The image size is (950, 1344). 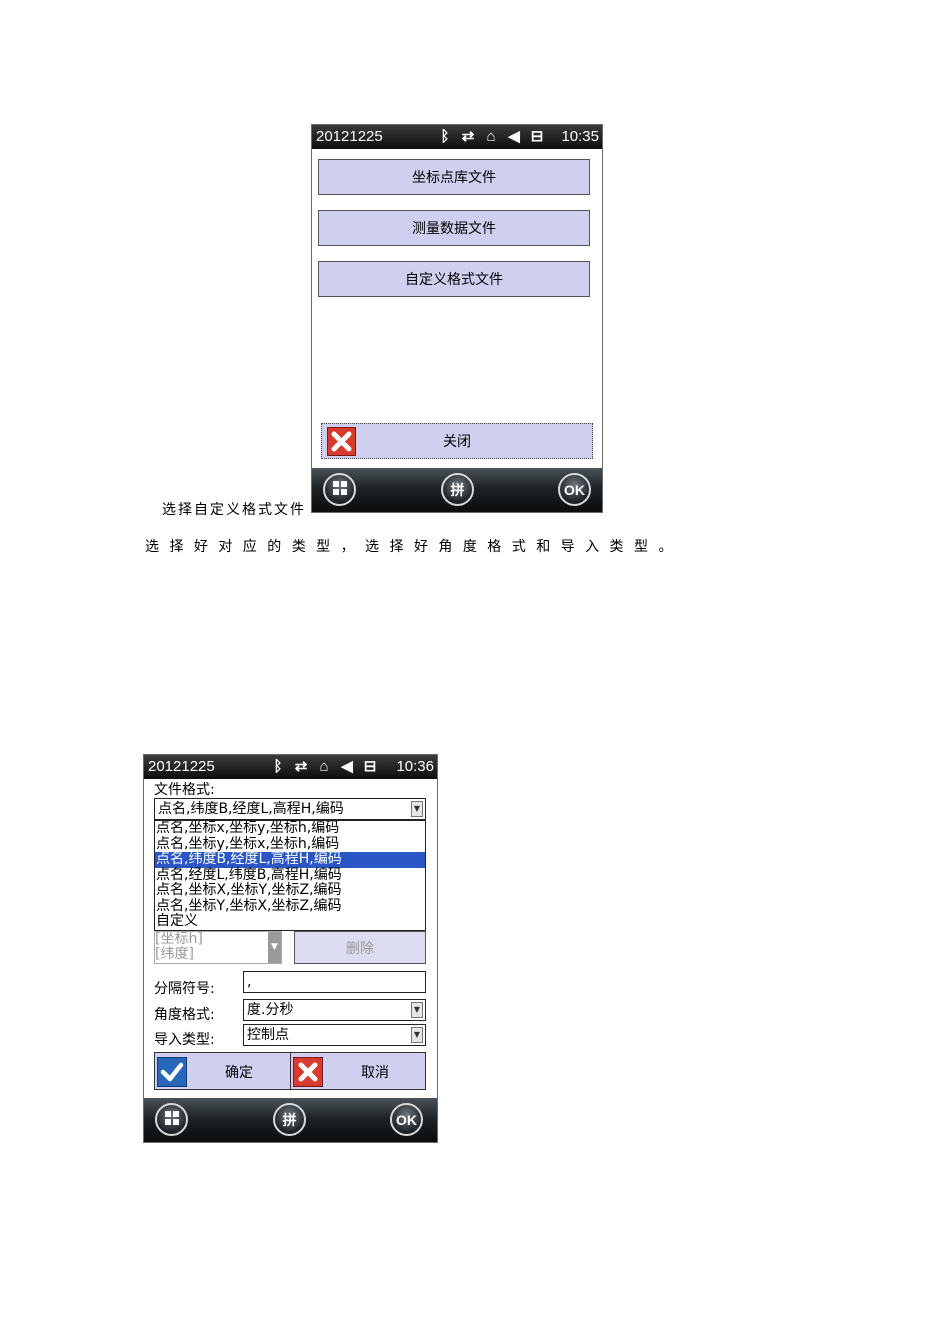 I want to click on import-type-value: 控制点, so click(x=268, y=1035).